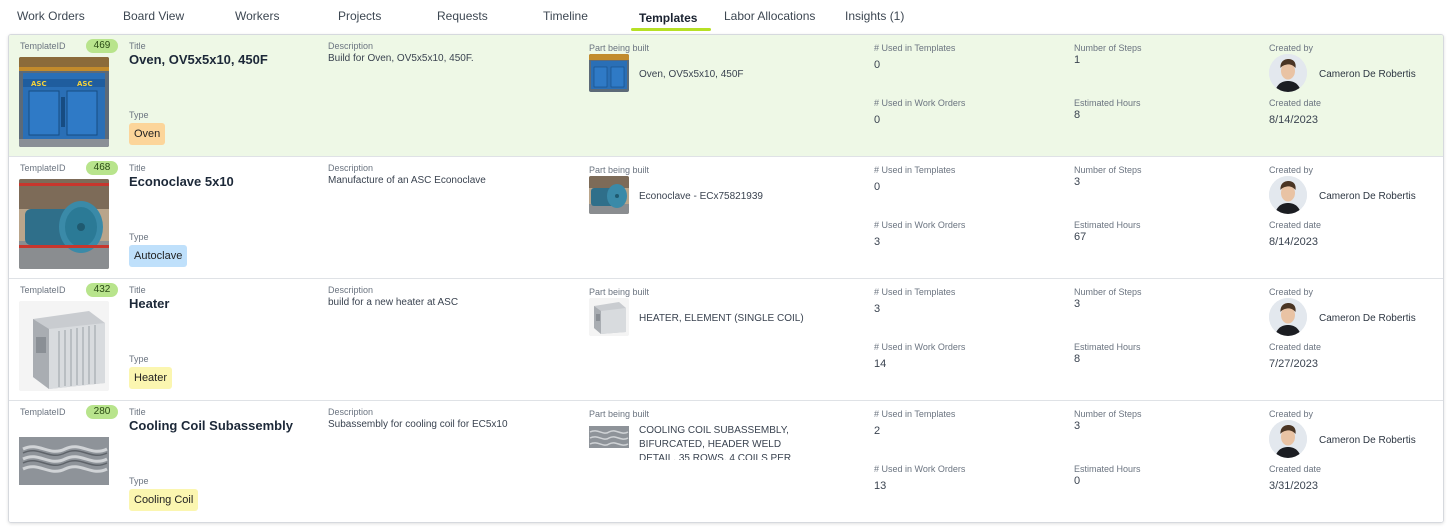  I want to click on active-tab-indicator, so click(671, 29).